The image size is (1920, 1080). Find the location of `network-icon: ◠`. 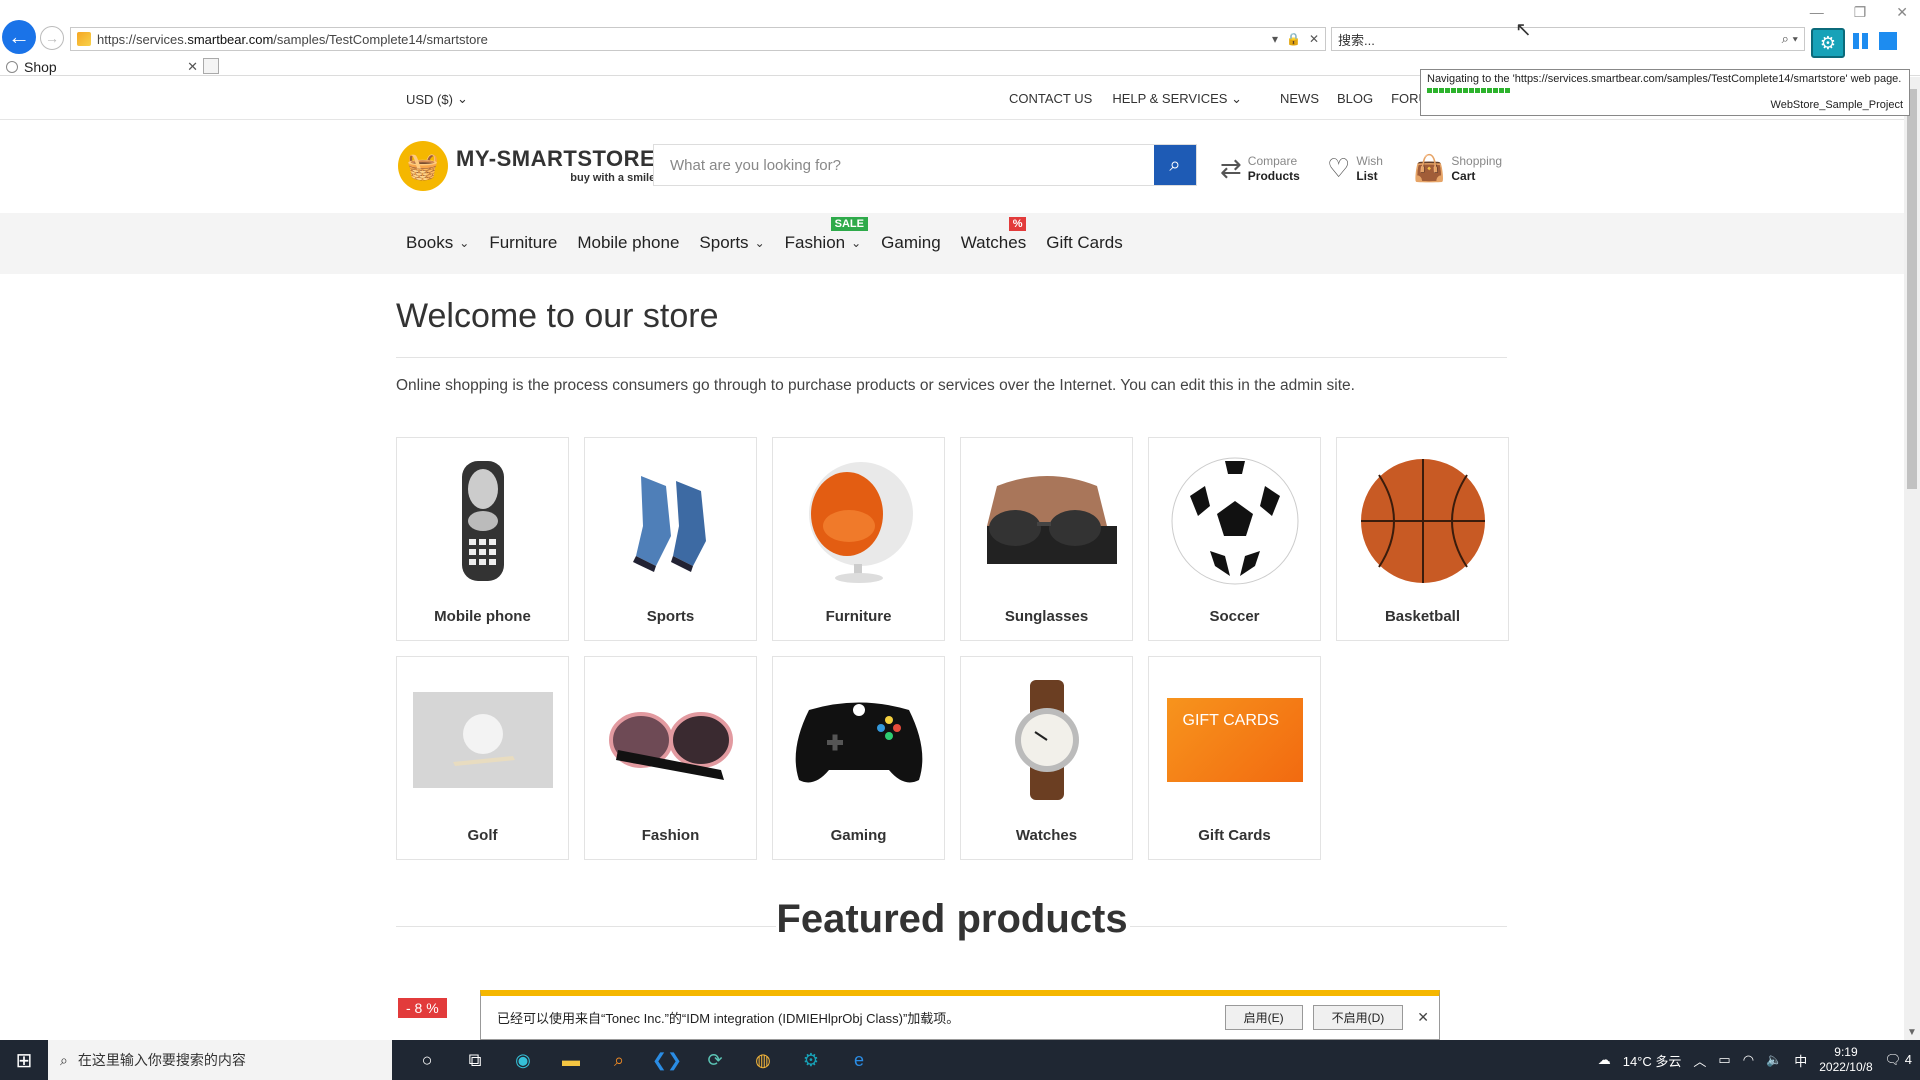

network-icon: ◠ is located at coordinates (1748, 1060).